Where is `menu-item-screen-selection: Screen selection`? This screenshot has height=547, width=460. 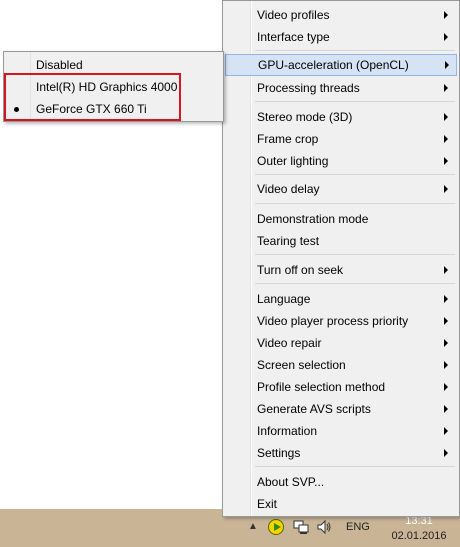 menu-item-screen-selection: Screen selection is located at coordinates (341, 365).